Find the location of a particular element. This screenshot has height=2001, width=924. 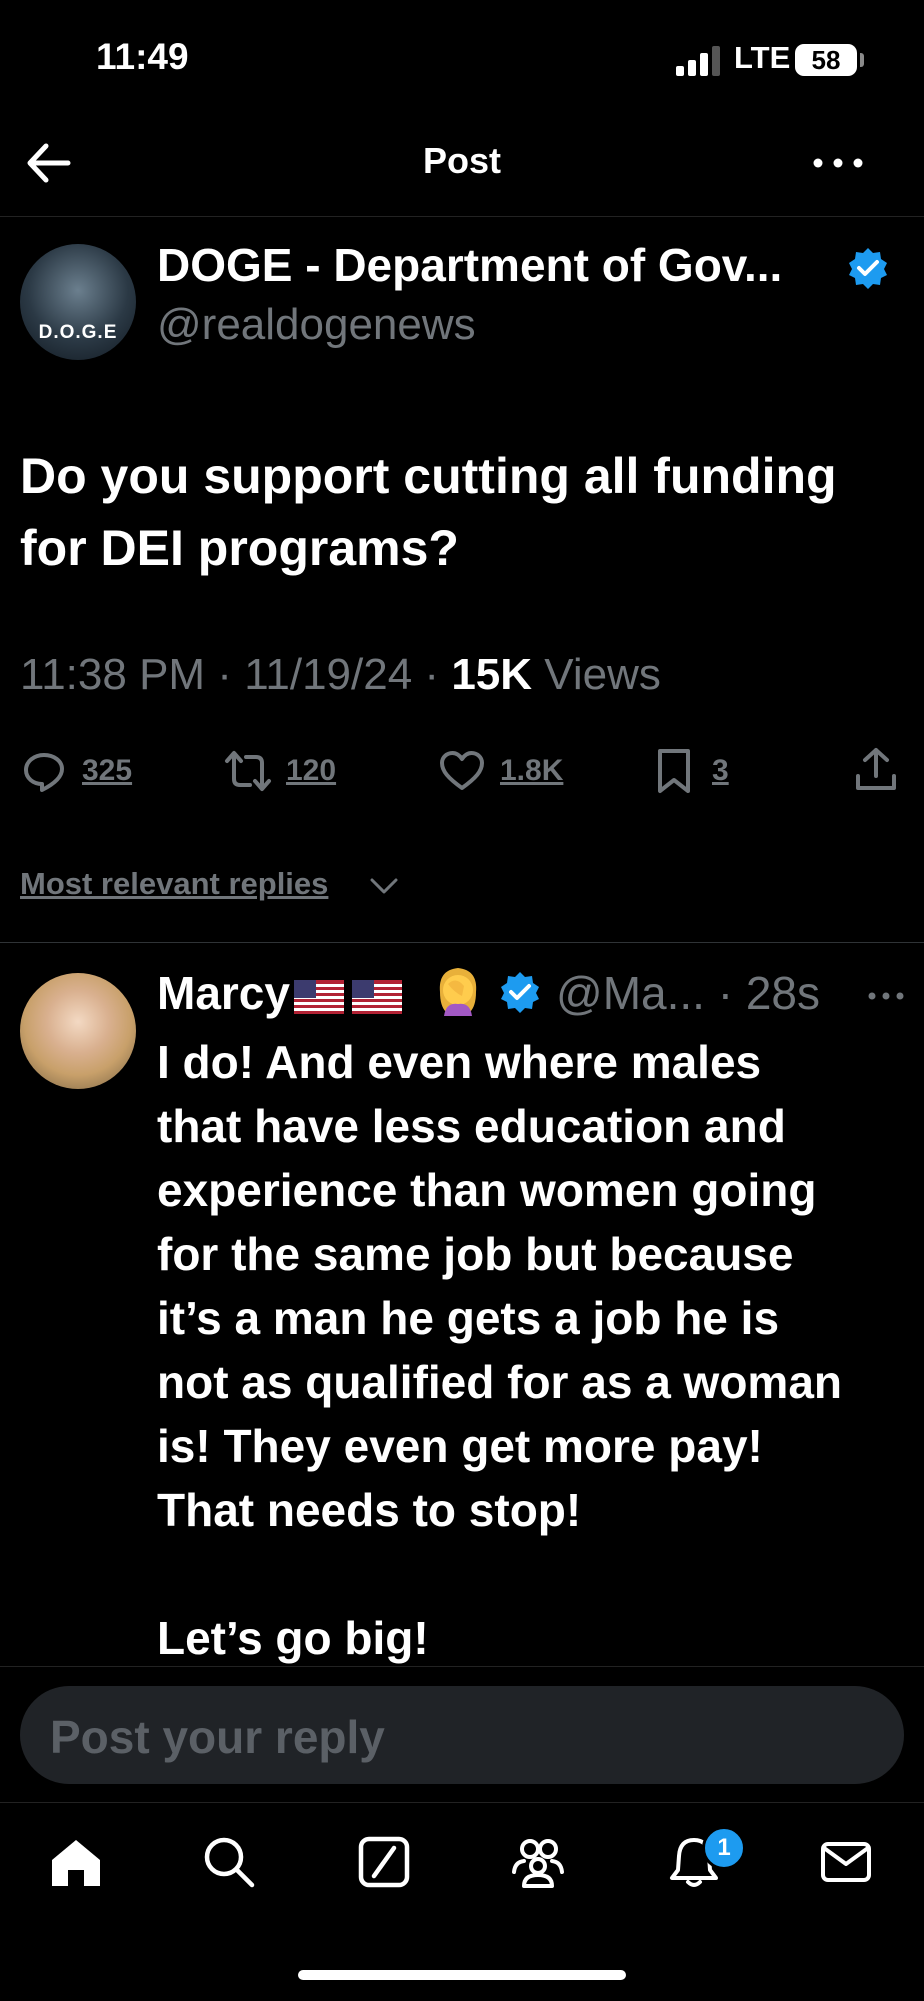

bookmark-icon is located at coordinates (674, 771).